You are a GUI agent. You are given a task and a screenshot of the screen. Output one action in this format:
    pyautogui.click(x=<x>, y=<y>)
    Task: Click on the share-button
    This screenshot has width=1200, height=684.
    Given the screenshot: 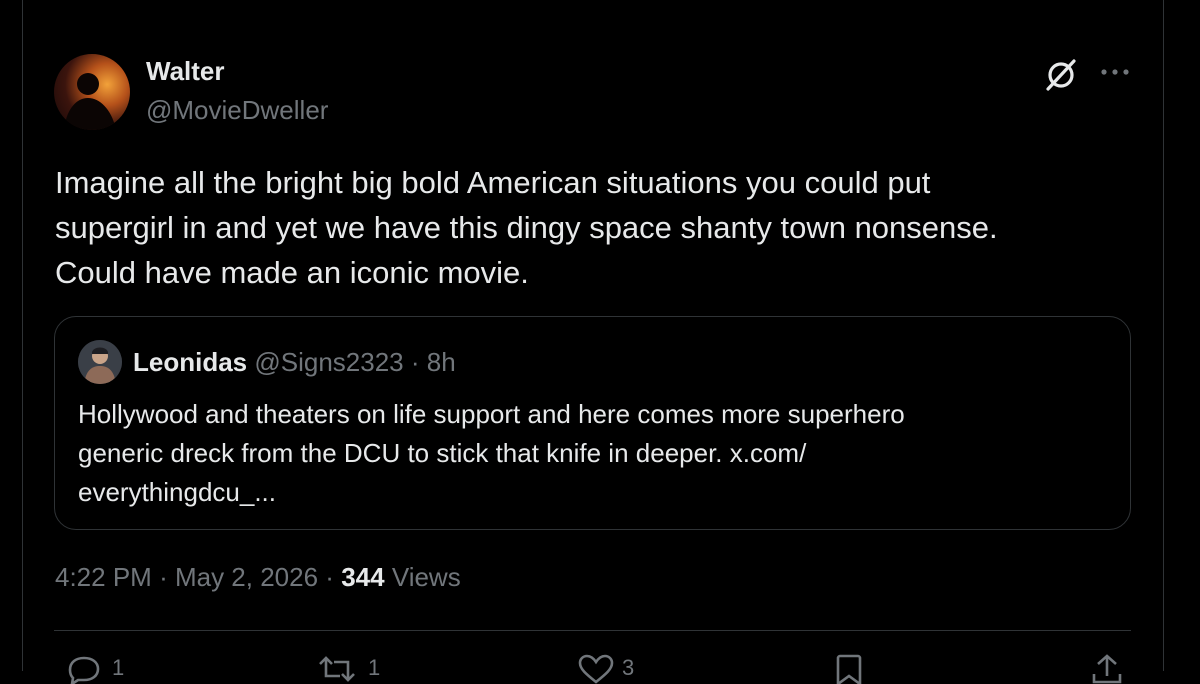 What is the action you would take?
    pyautogui.click(x=1107, y=669)
    